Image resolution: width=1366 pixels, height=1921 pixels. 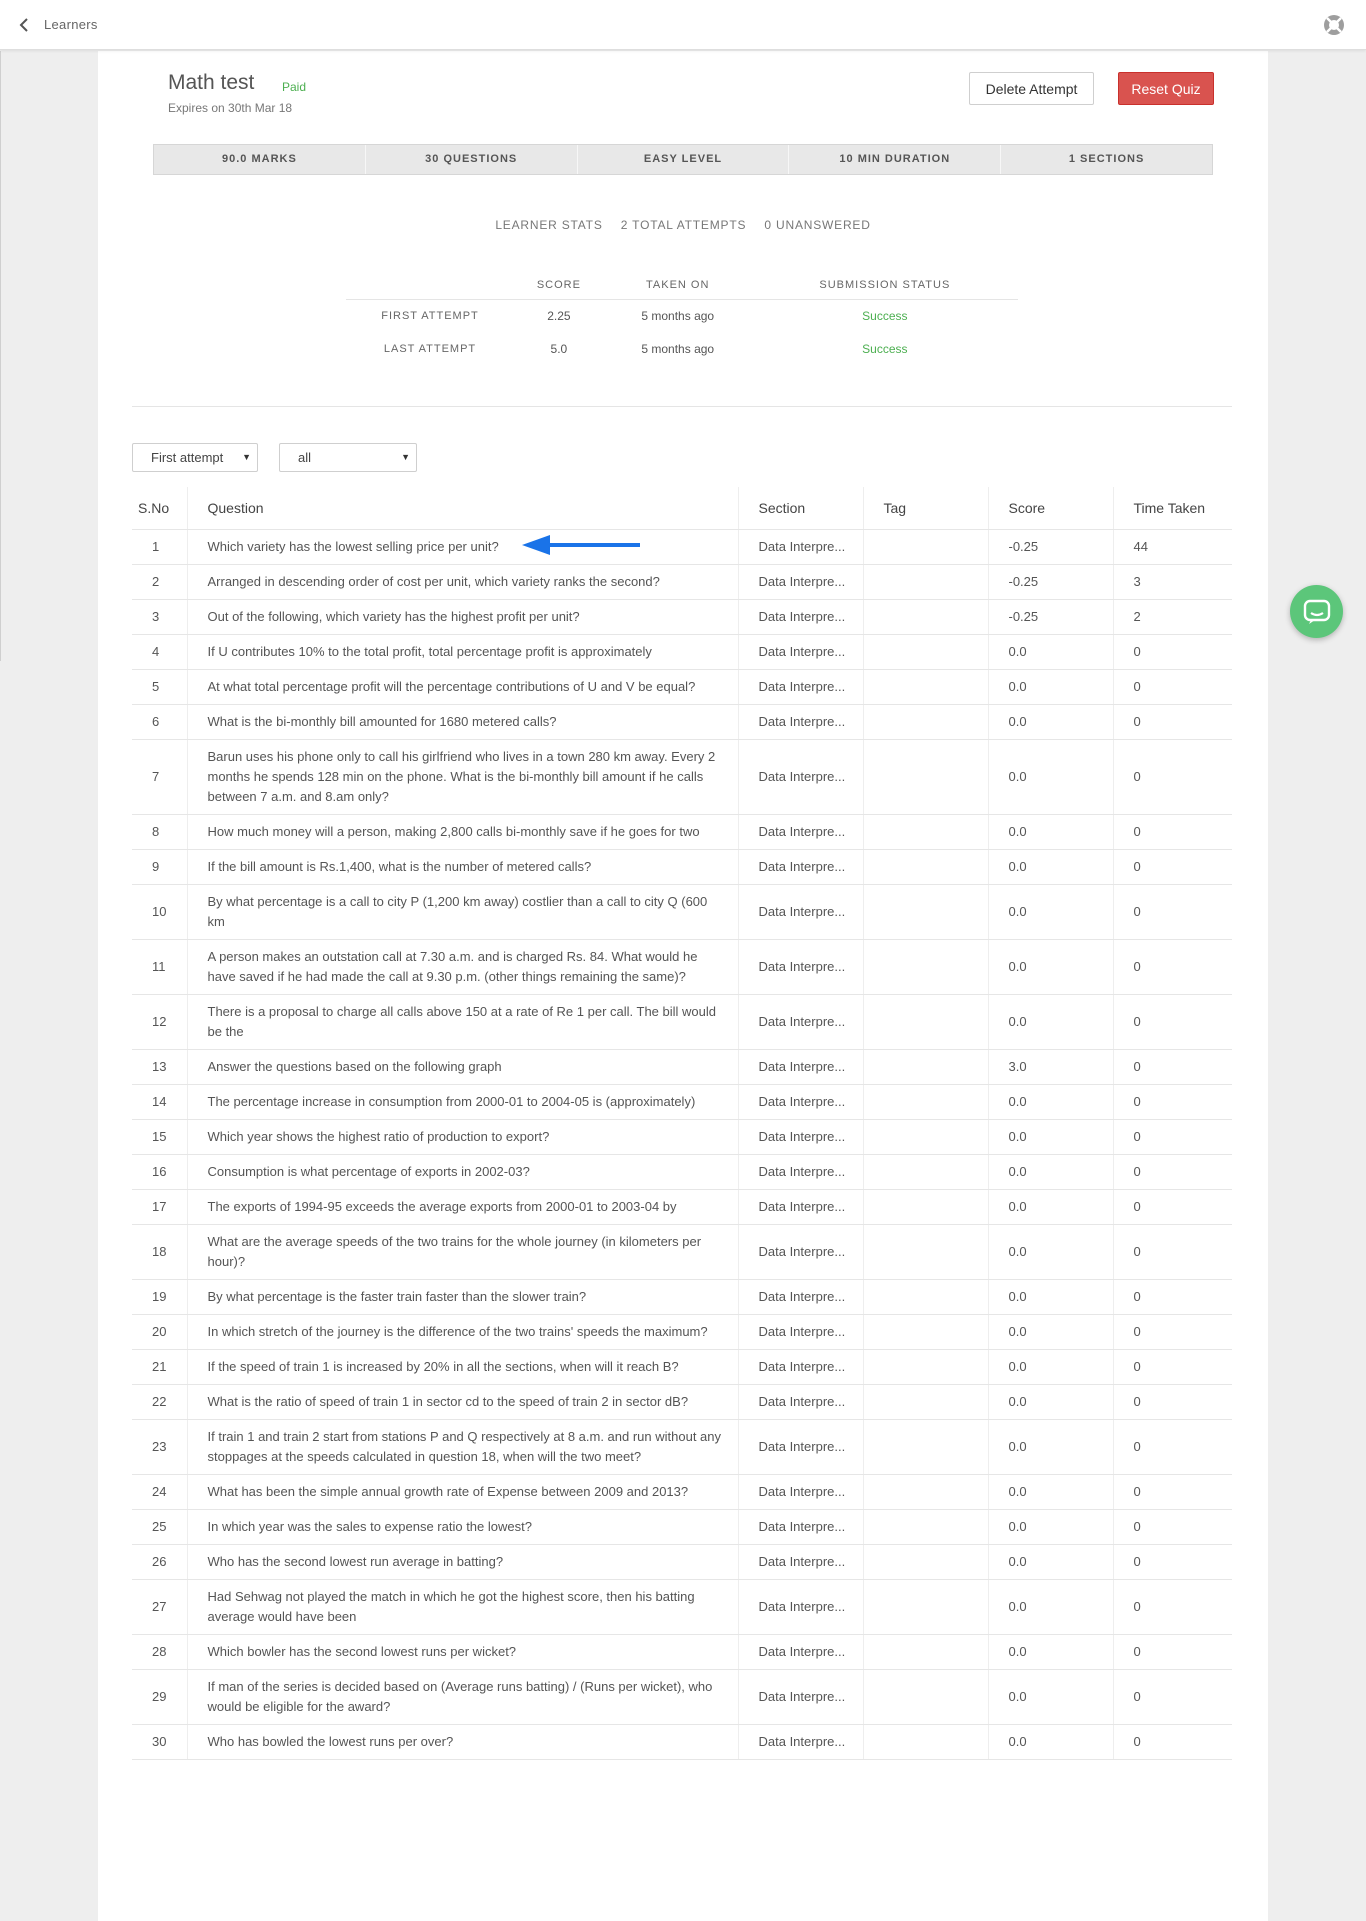 What do you see at coordinates (305, 457) in the screenshot?
I see `question-filter-value: all` at bounding box center [305, 457].